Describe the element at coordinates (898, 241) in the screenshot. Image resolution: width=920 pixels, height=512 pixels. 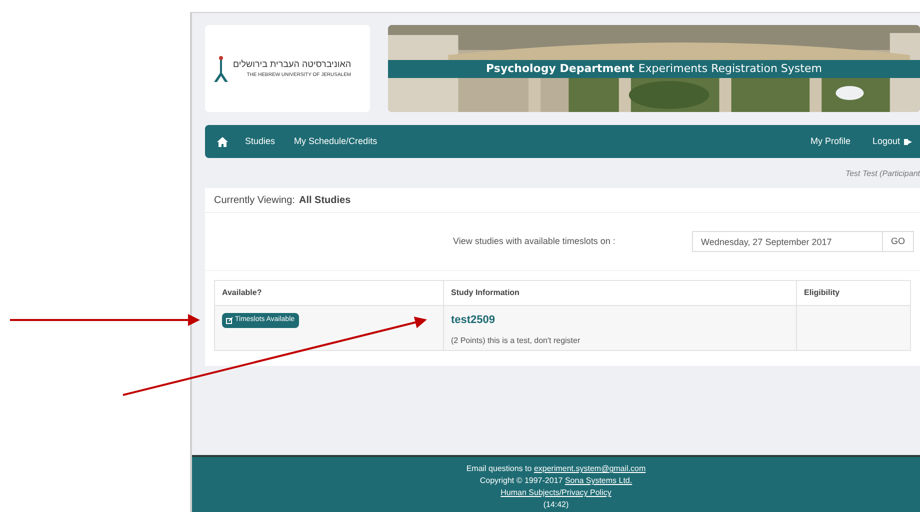
I see `go-button: GO` at that location.